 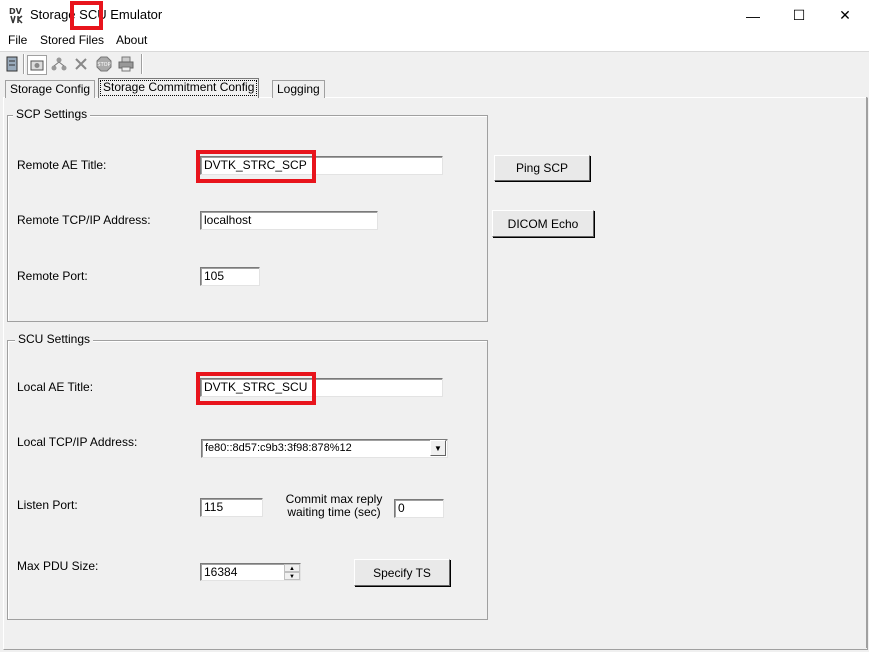 I want to click on tab-storage-config: Storage Config, so click(x=50, y=89).